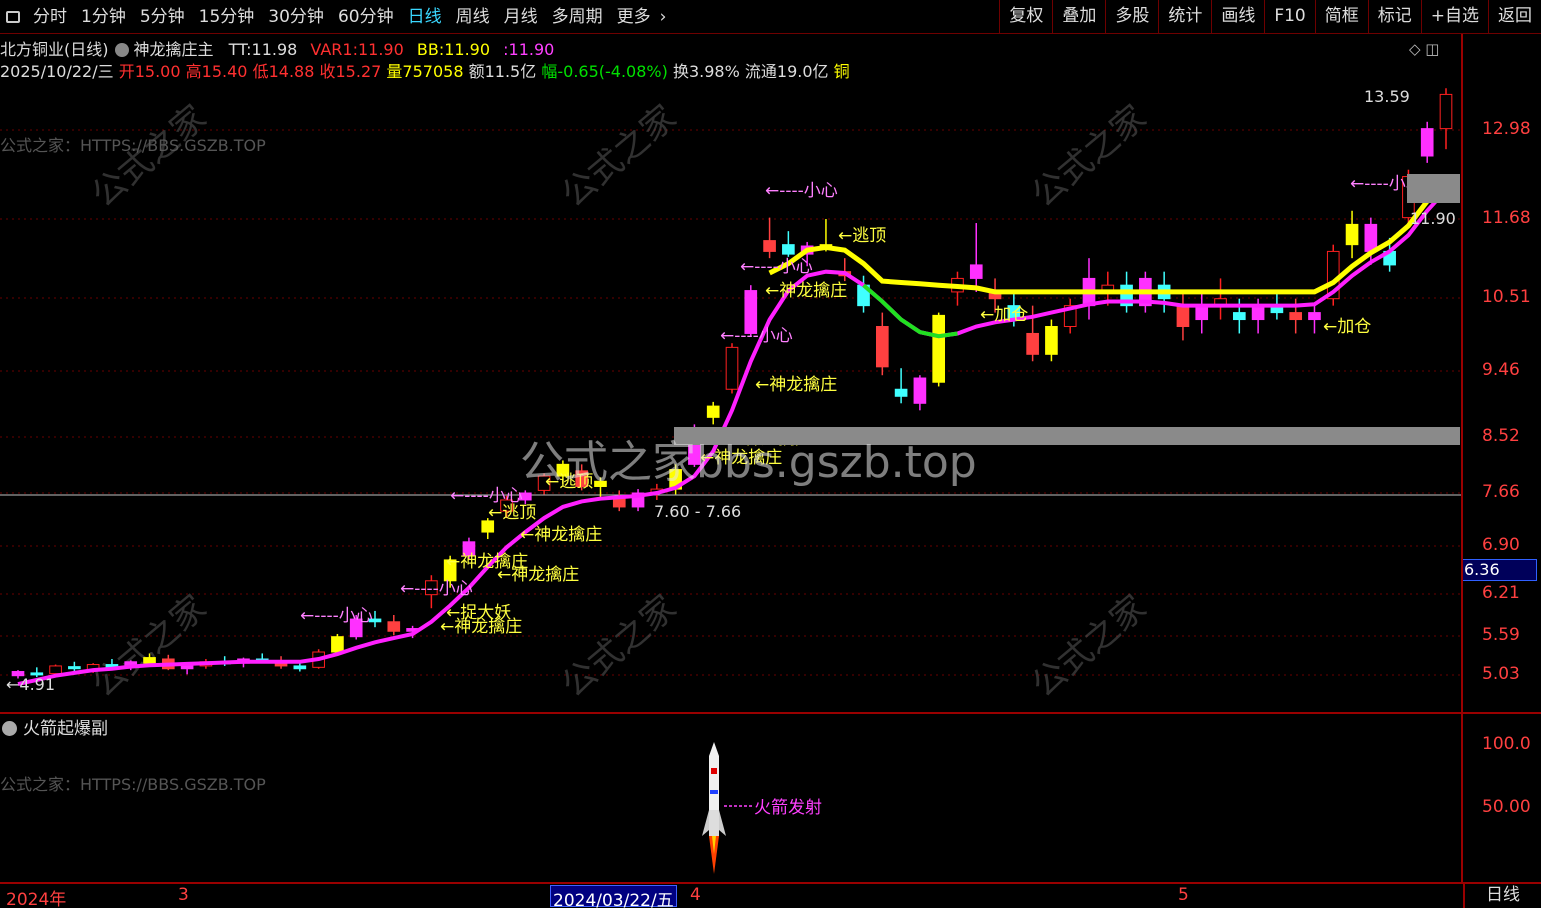  I want to click on low-label: 低, so click(260, 71).